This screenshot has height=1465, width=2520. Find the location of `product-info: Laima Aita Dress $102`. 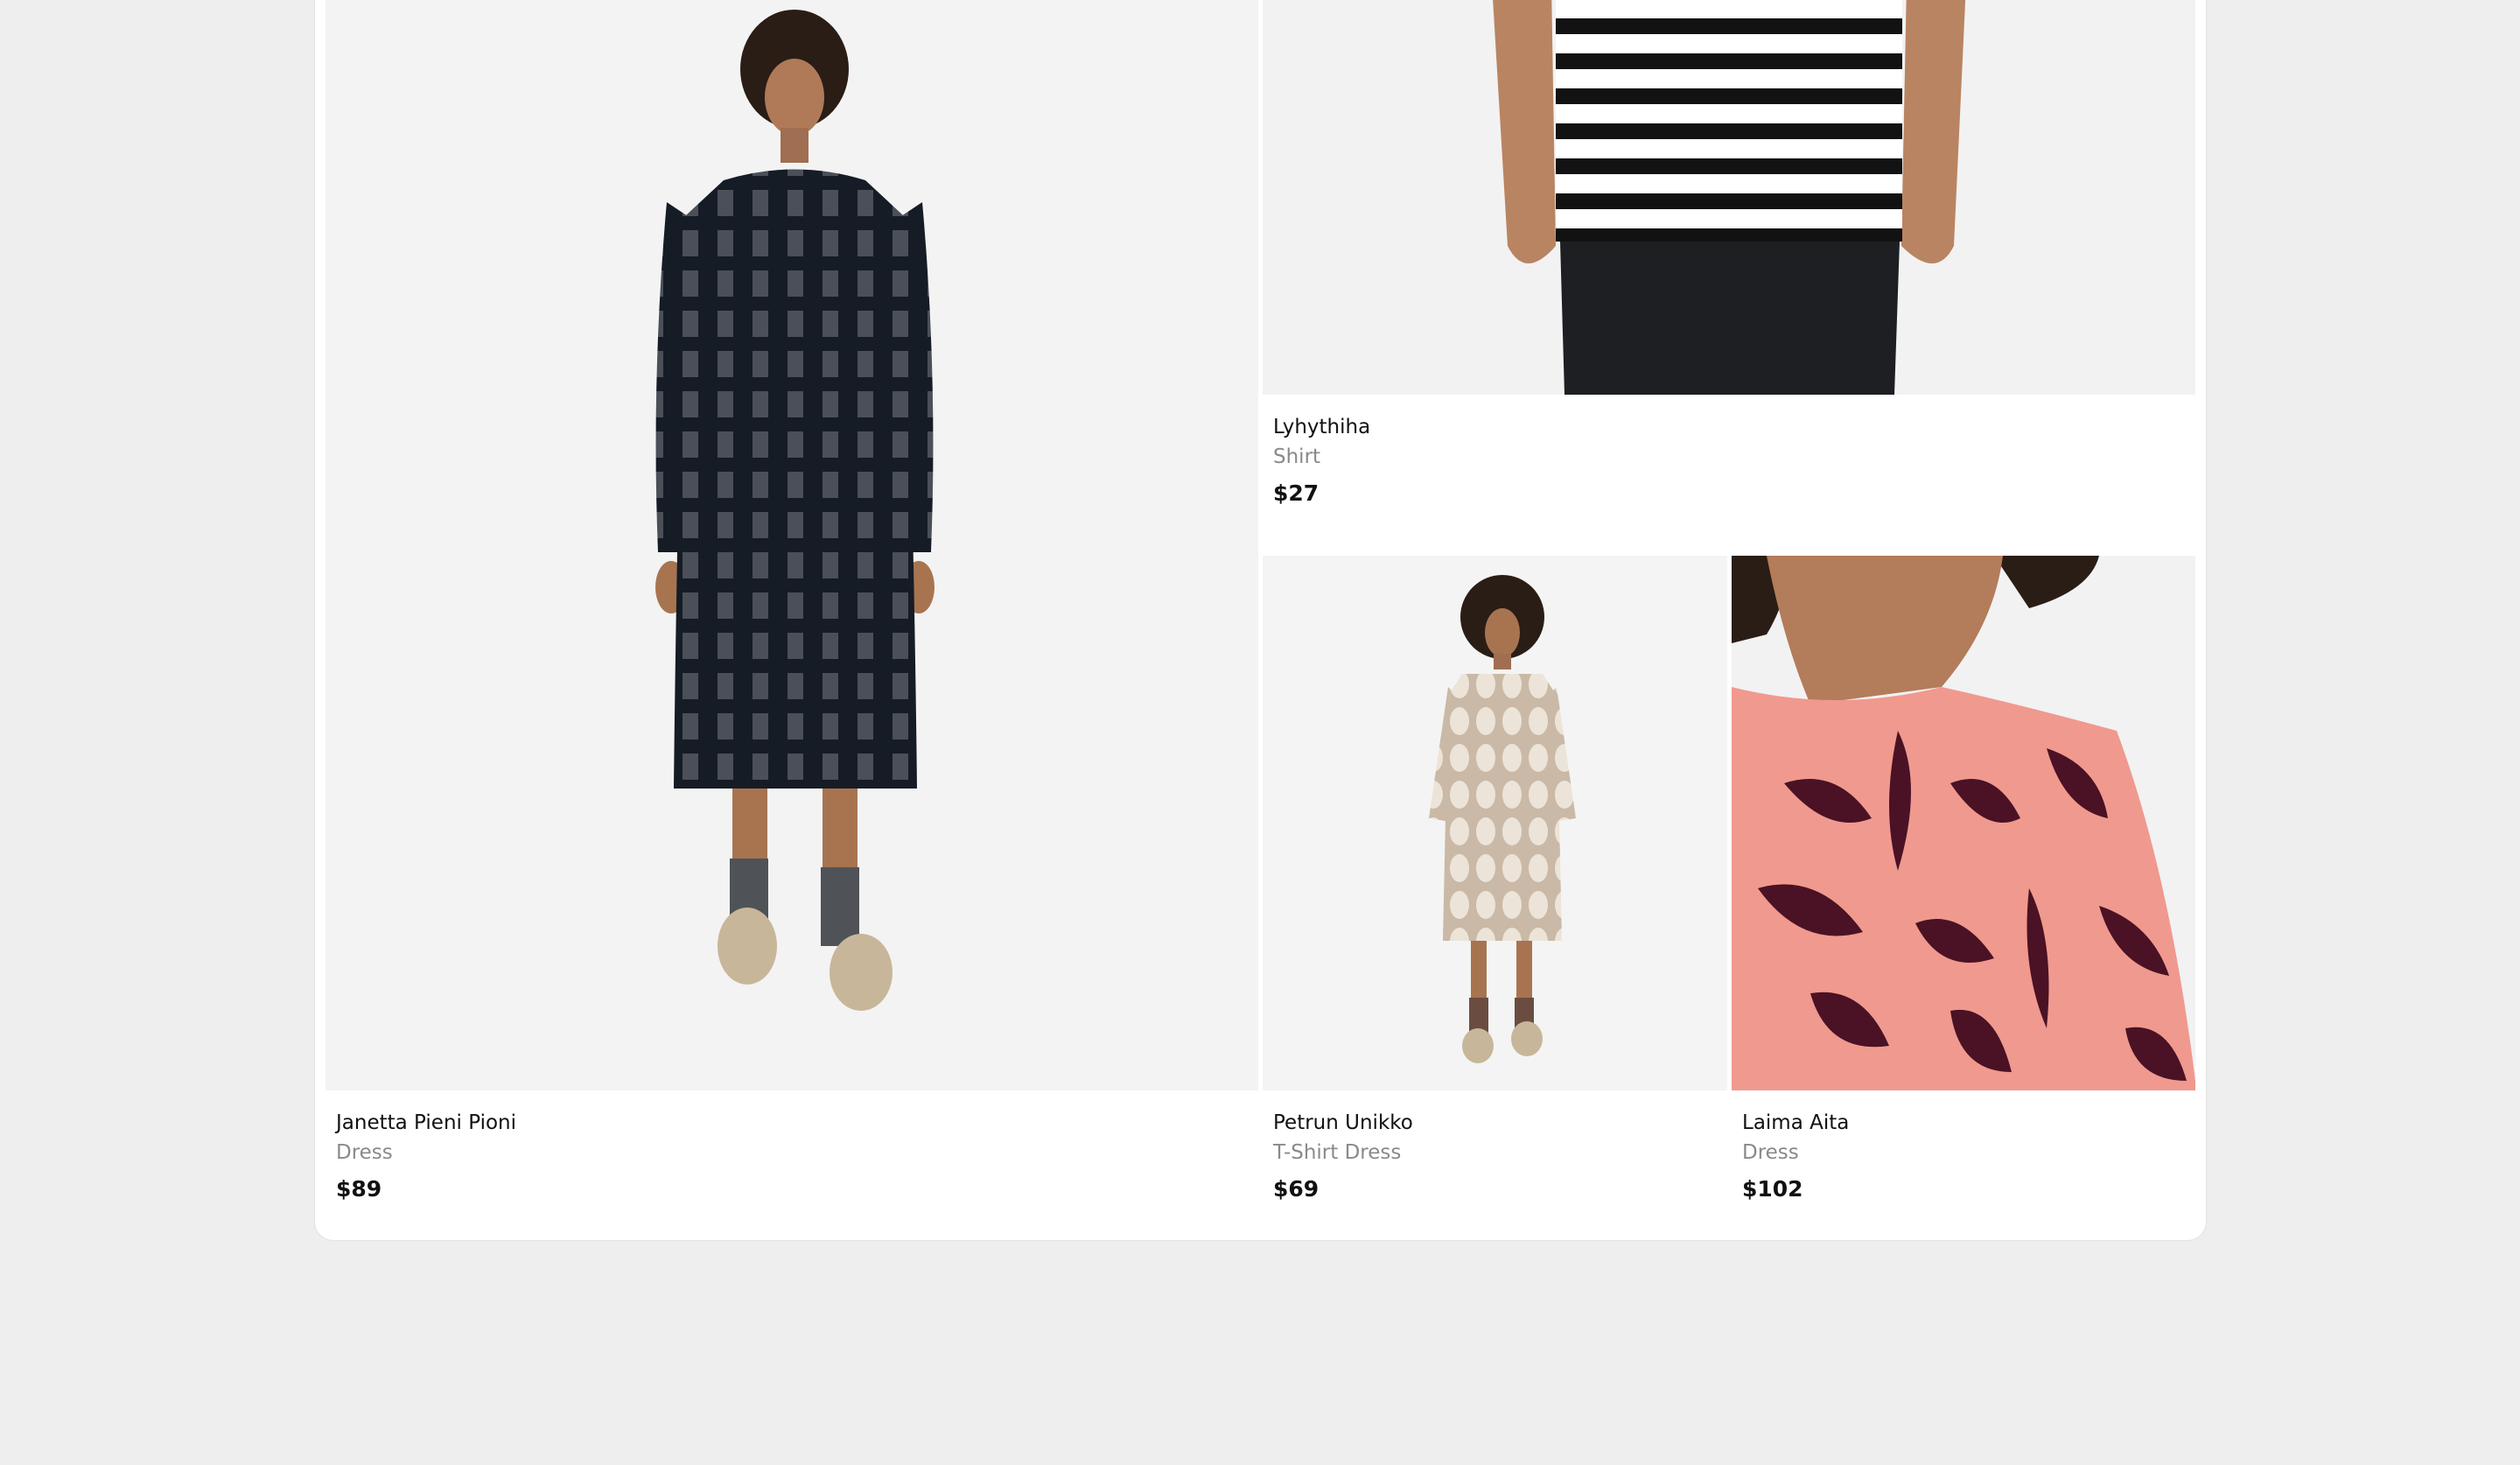

product-info: Laima Aita Dress $102 is located at coordinates (1963, 1165).